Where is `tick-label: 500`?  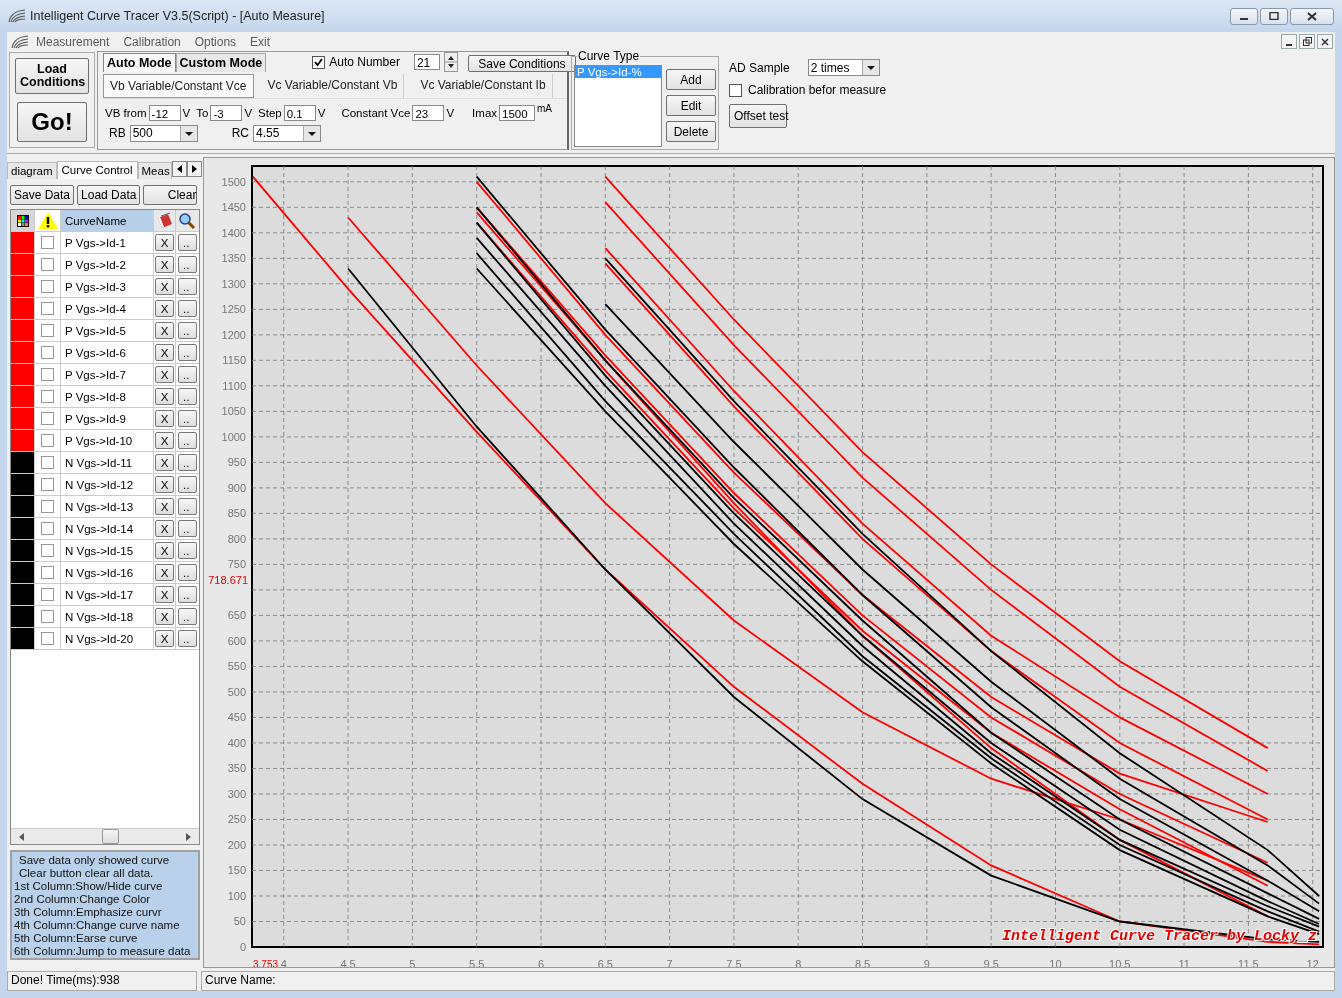
tick-label: 500 is located at coordinates (236, 691).